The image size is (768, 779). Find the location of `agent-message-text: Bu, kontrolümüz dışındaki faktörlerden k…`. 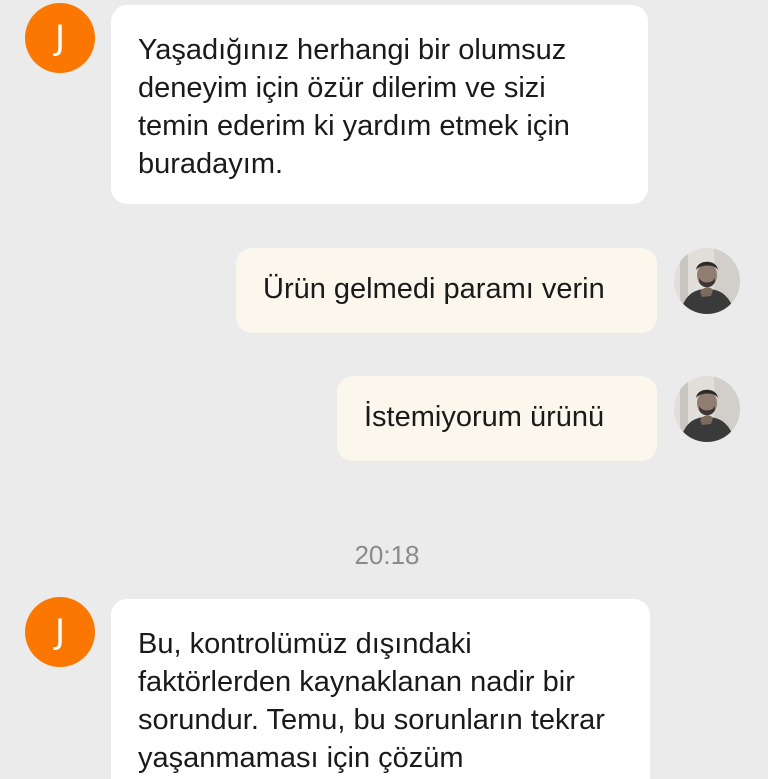

agent-message-text: Bu, kontrolümüz dışındaki faktörlerden k… is located at coordinates (371, 701).